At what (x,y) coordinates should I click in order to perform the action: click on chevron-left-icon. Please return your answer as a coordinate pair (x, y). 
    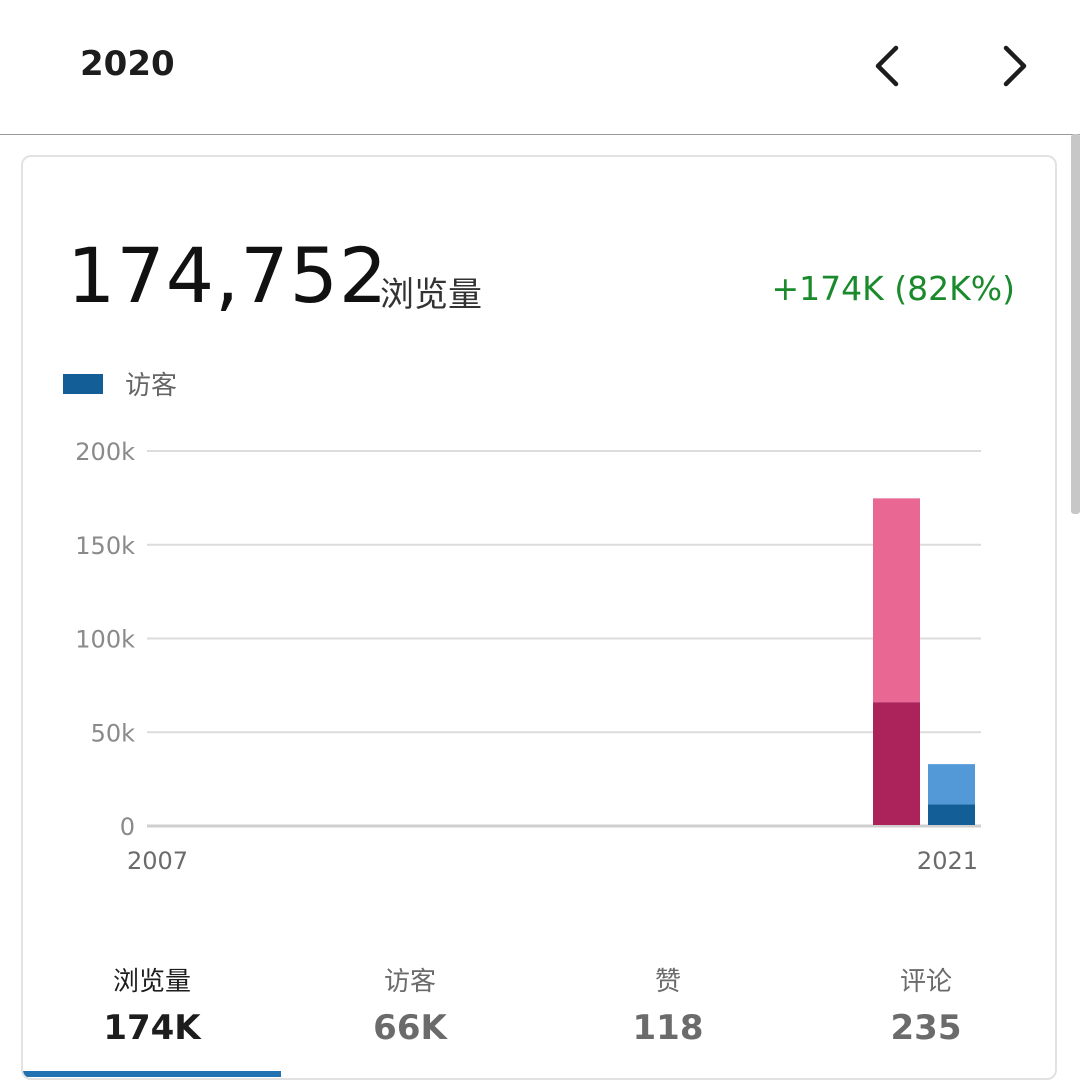
    Looking at the image, I should click on (887, 66).